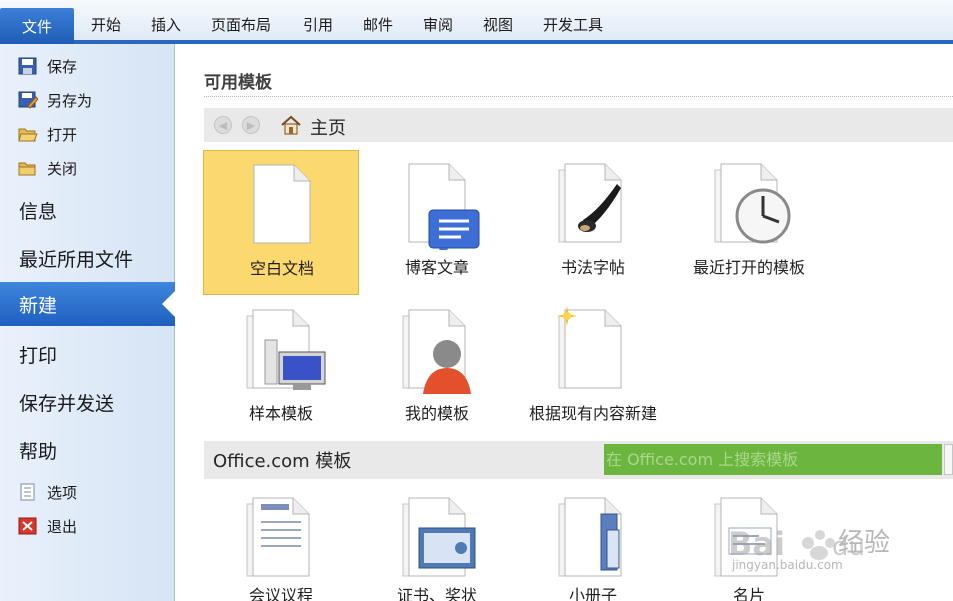  I want to click on close-folder-icon, so click(28, 168).